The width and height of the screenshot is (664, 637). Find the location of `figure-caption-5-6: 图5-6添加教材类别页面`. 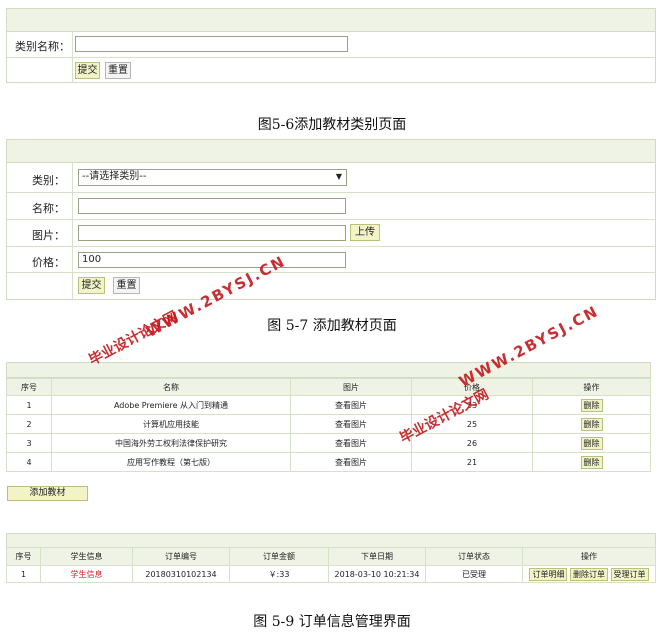

figure-caption-5-6: 图5-6添加教材类别页面 is located at coordinates (332, 125).